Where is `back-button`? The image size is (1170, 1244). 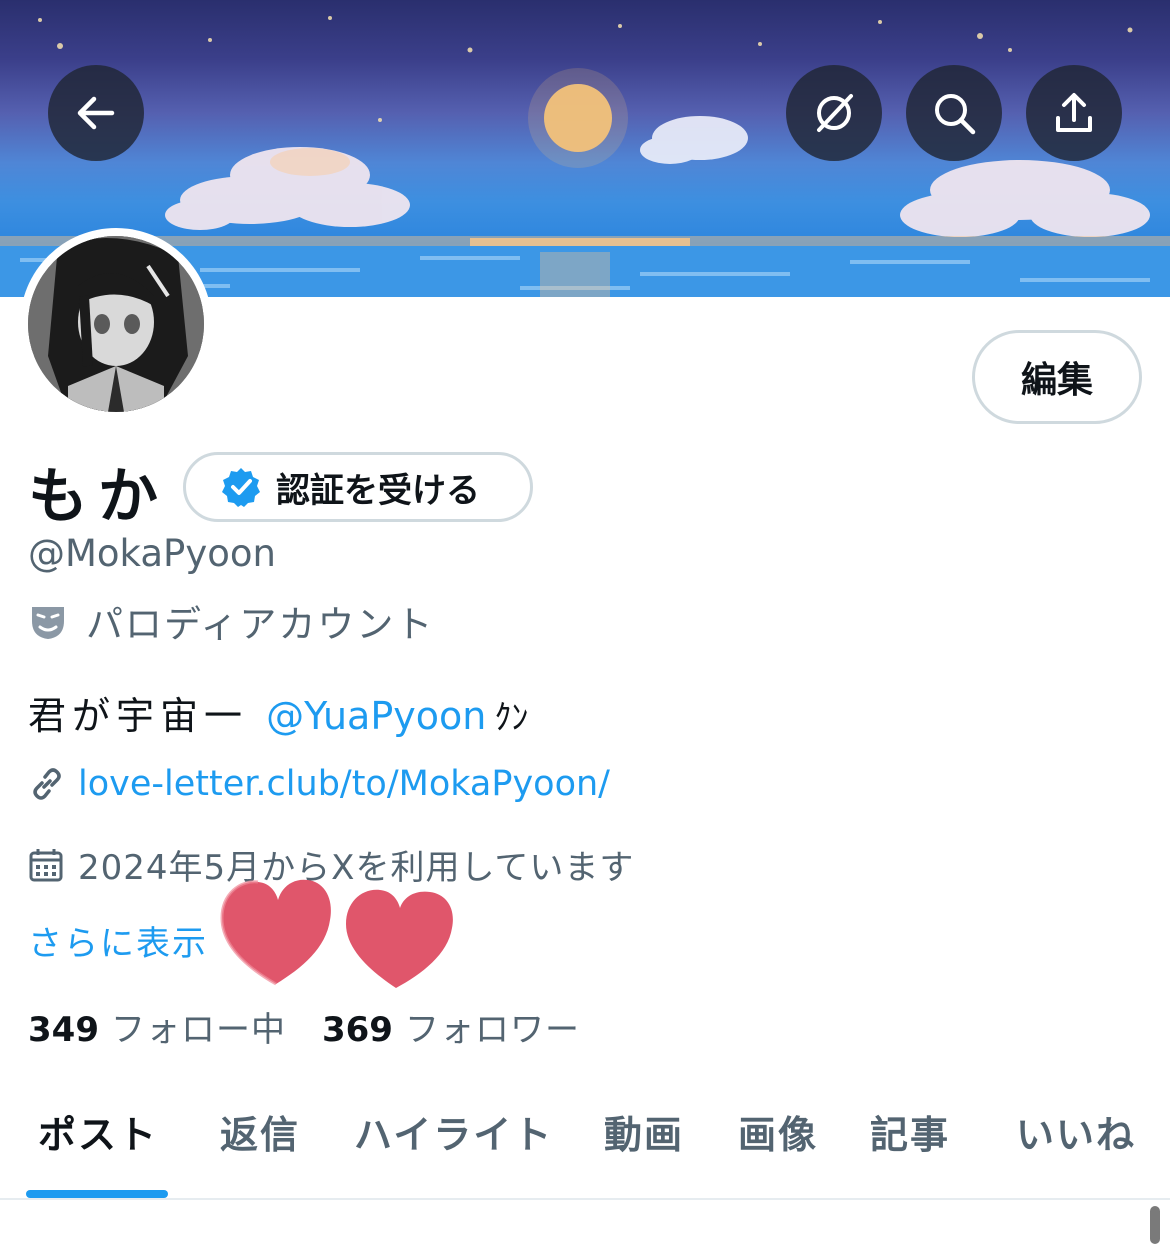
back-button is located at coordinates (96, 113).